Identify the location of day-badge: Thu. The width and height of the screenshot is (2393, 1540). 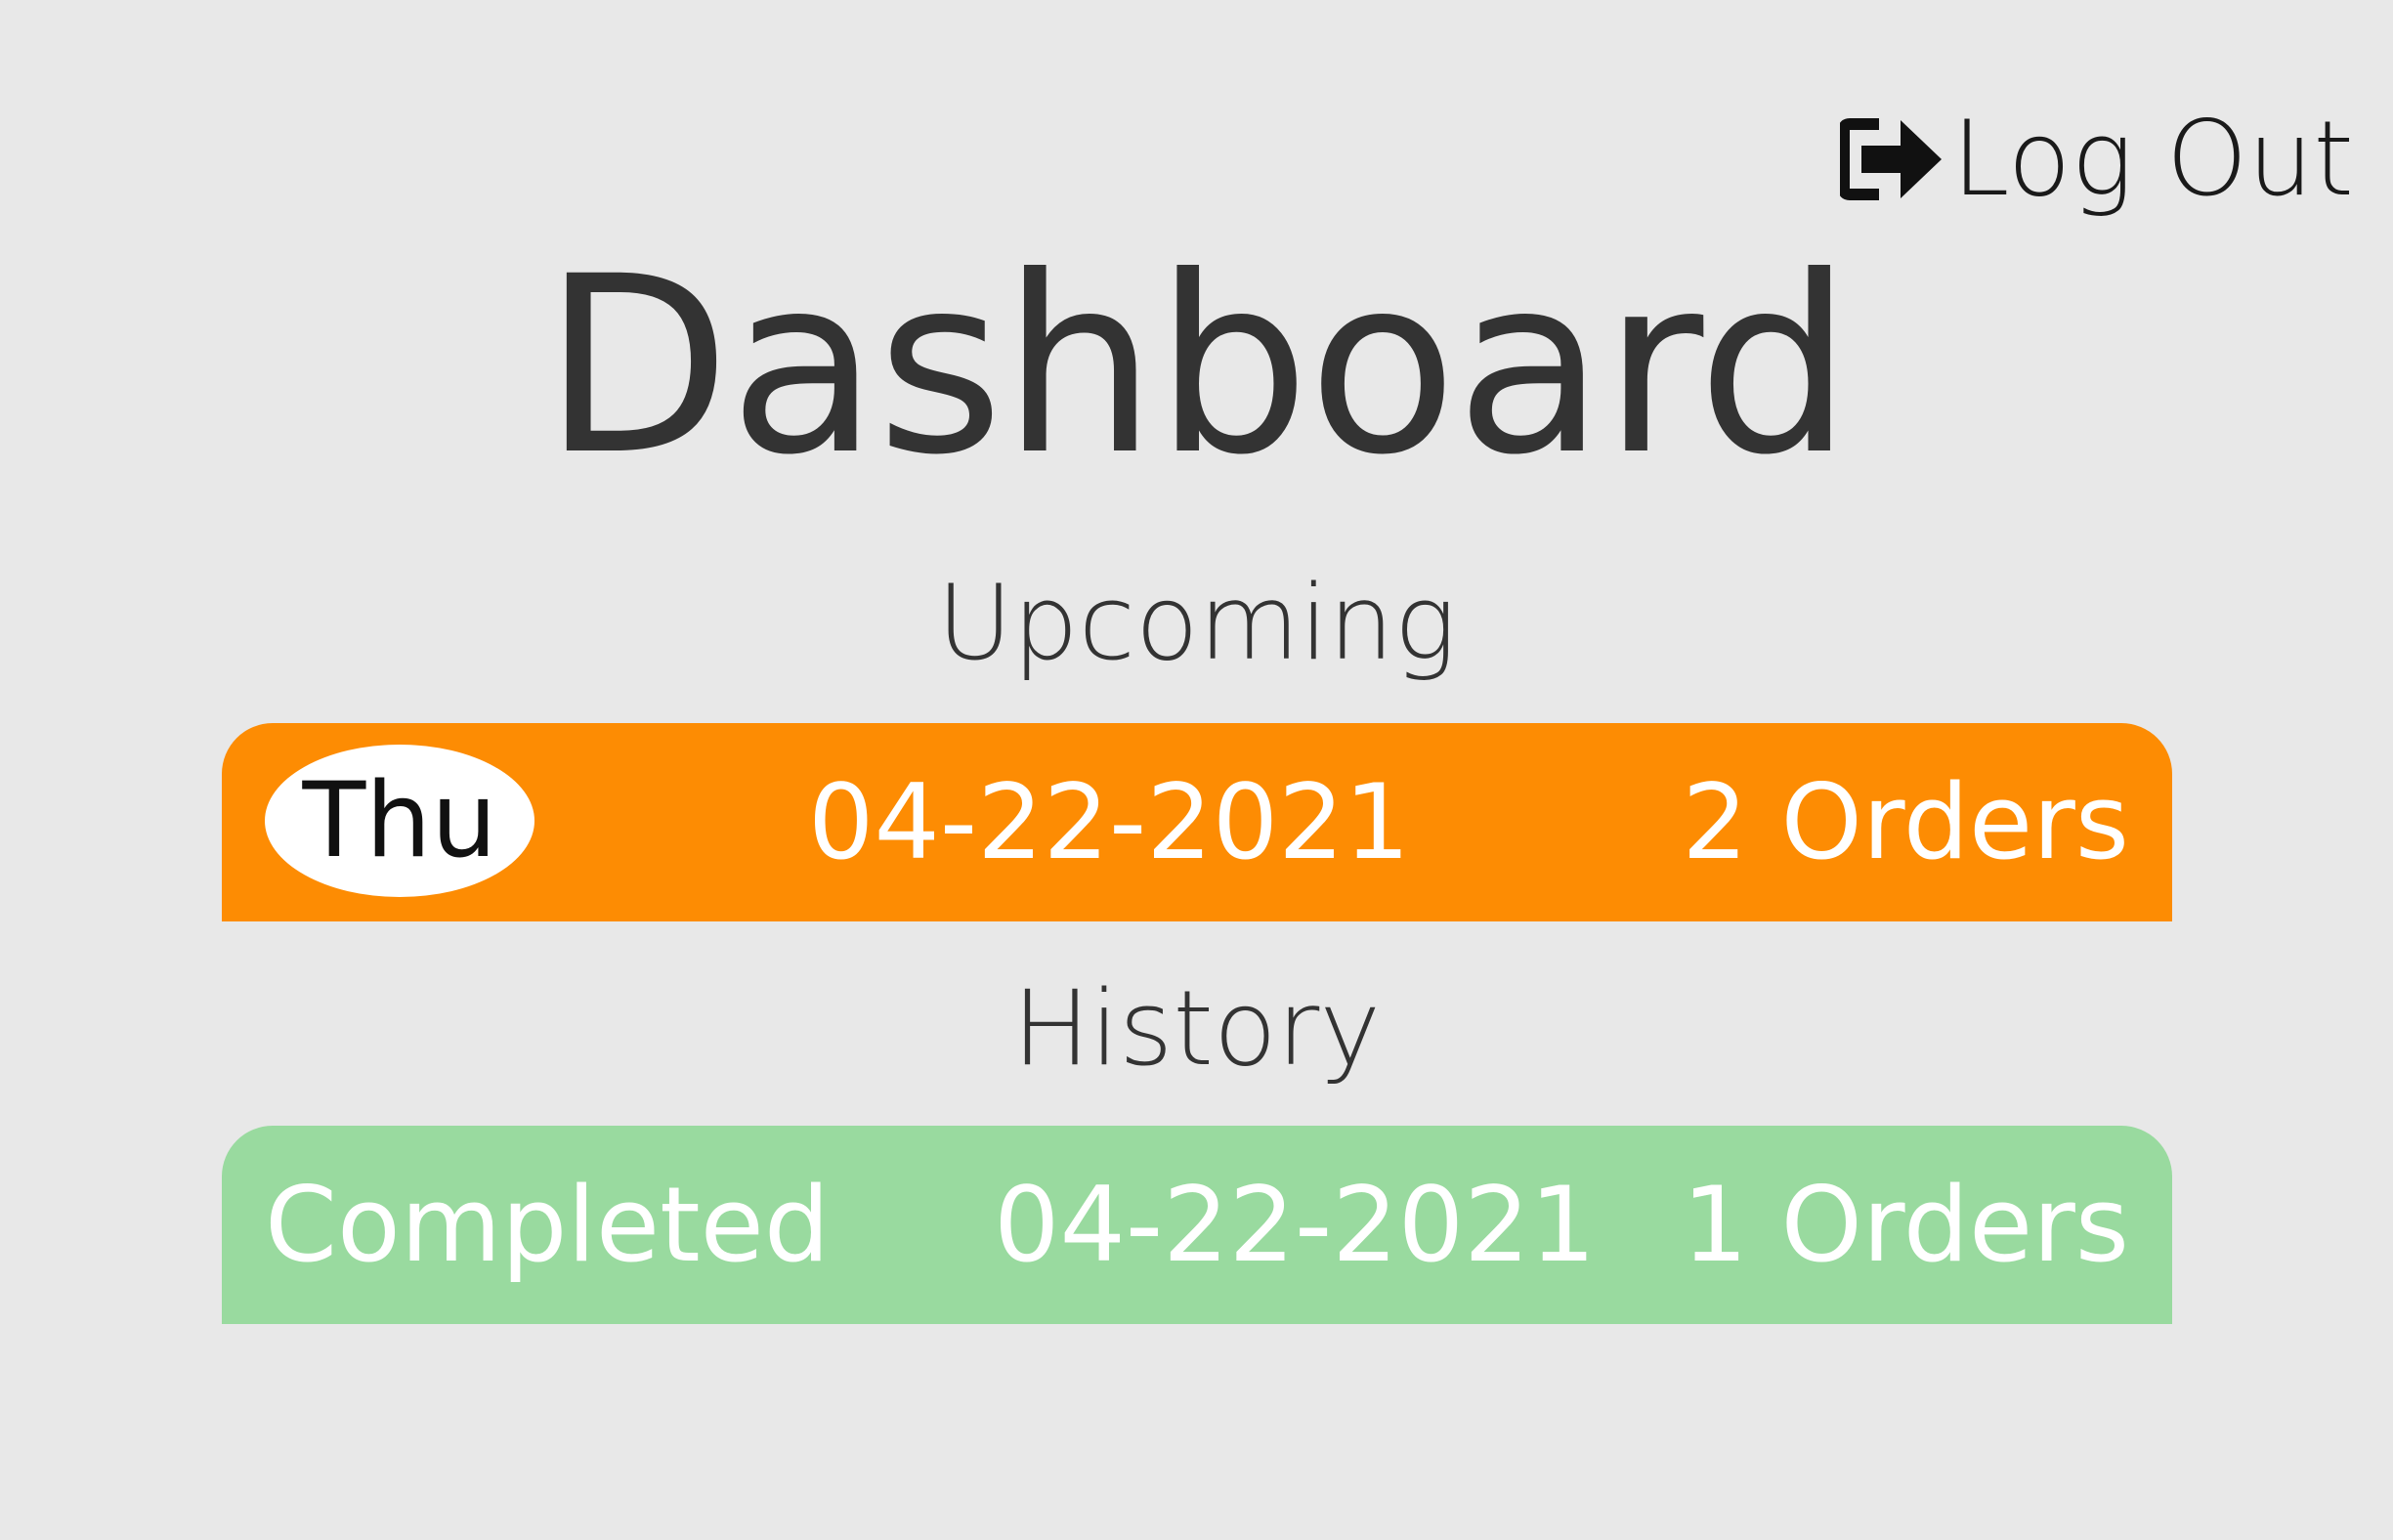
(399, 821).